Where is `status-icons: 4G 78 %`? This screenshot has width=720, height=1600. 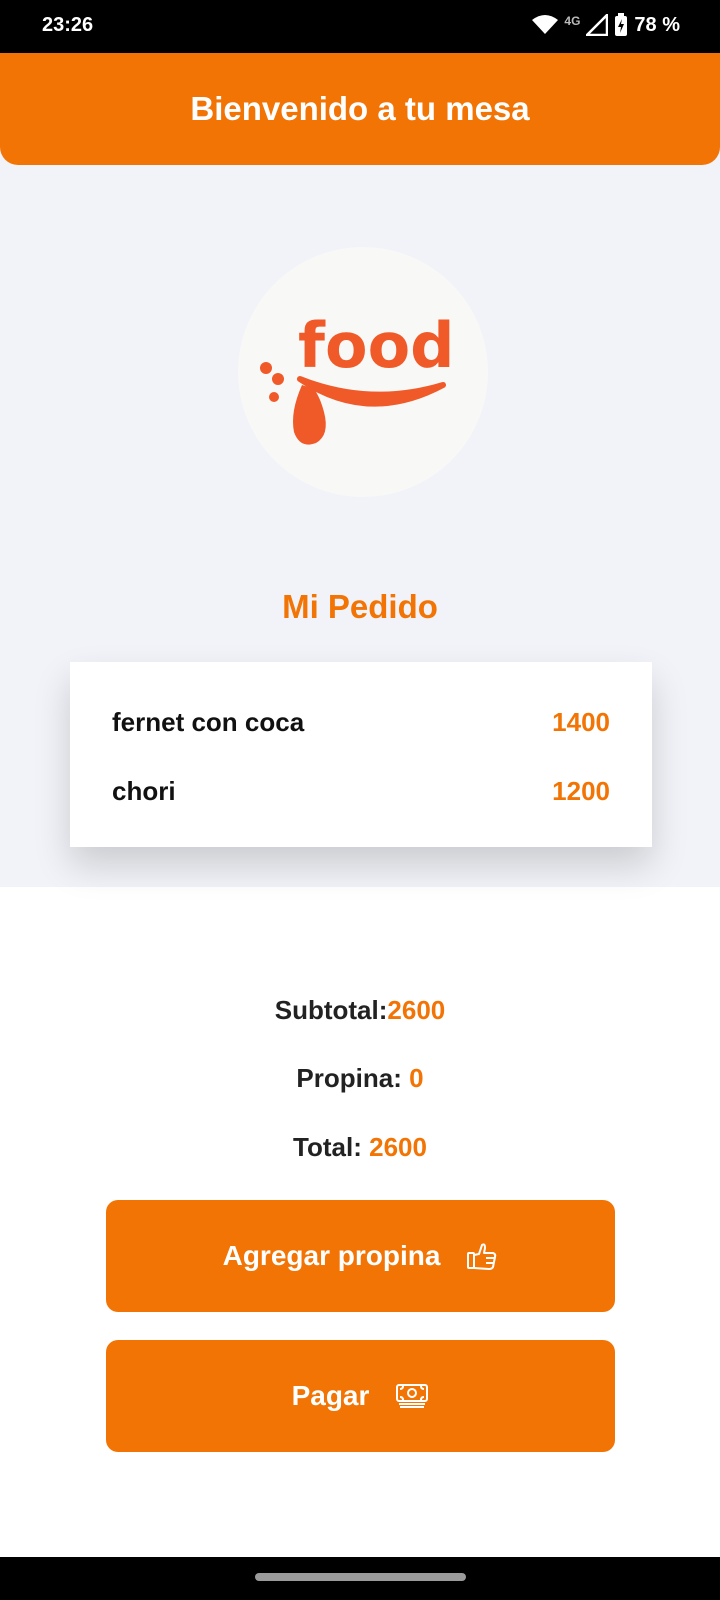
status-icons: 4G 78 % is located at coordinates (606, 25).